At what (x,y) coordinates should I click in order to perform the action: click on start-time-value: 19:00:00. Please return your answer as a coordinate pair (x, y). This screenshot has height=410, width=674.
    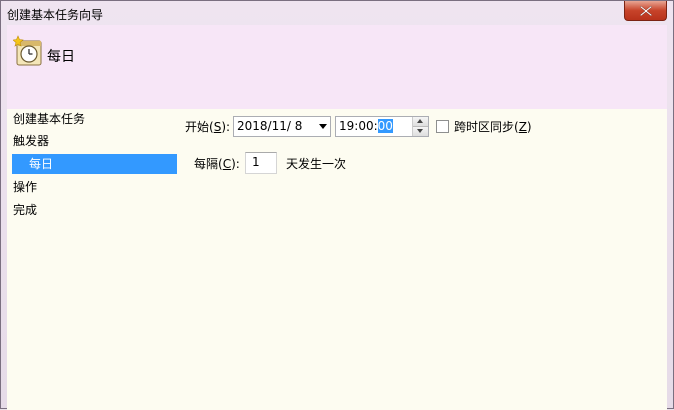
    Looking at the image, I should click on (366, 126).